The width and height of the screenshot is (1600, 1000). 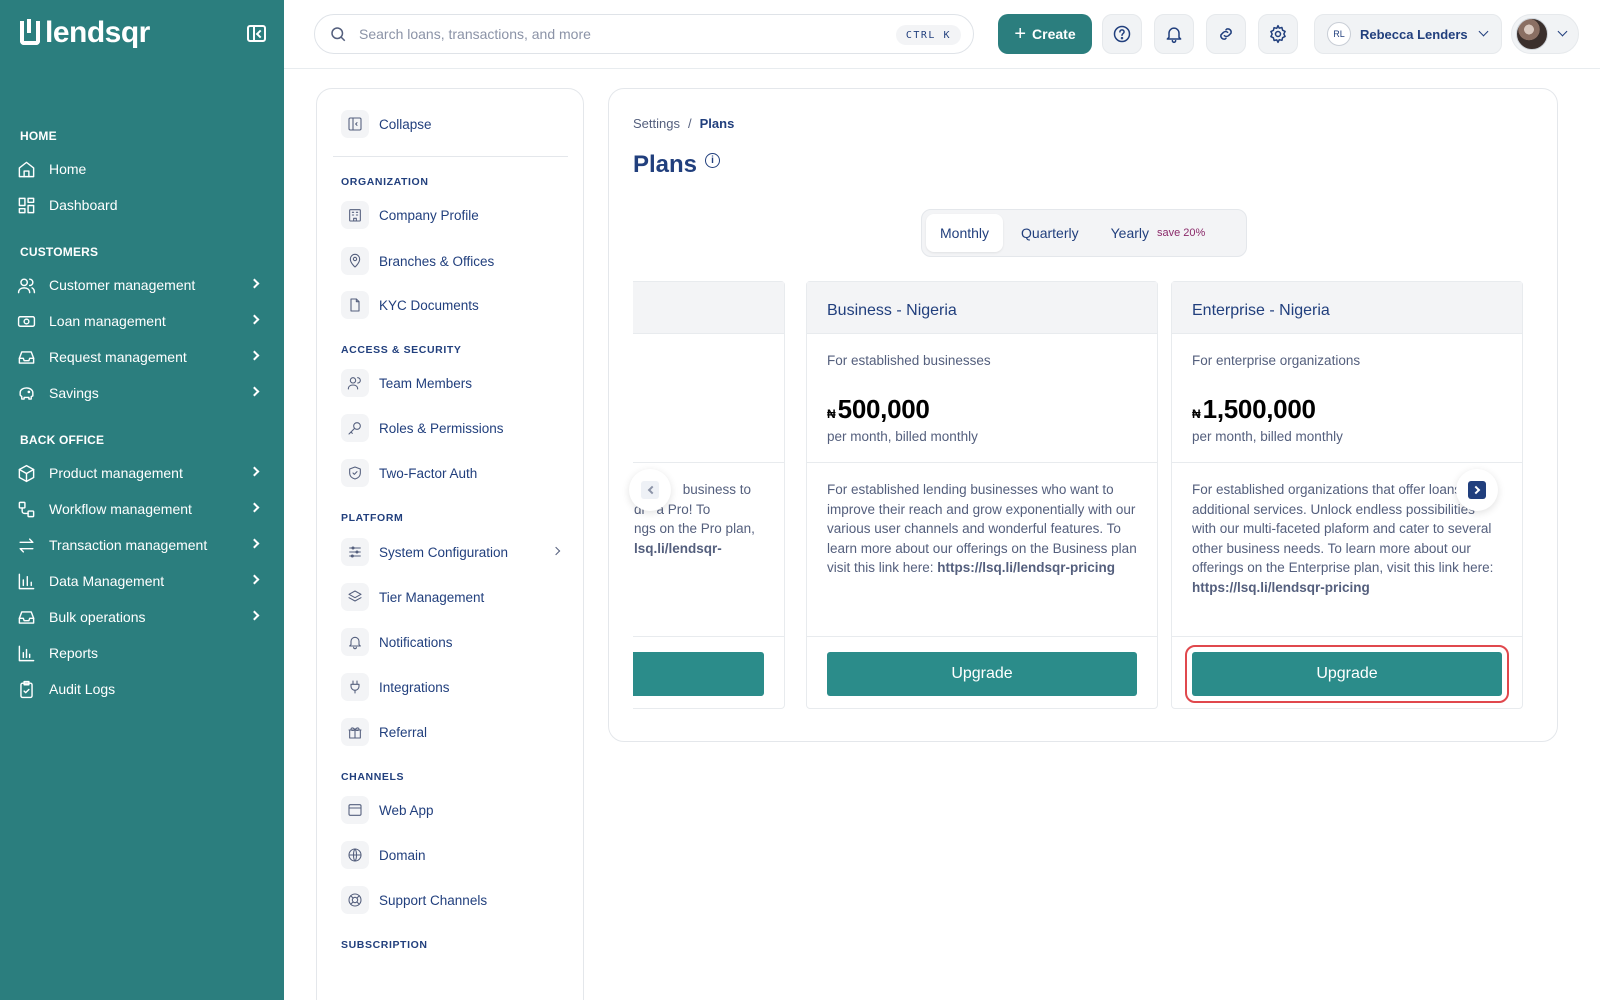 I want to click on settings-item-company-profile: Company Profile, so click(x=456, y=215).